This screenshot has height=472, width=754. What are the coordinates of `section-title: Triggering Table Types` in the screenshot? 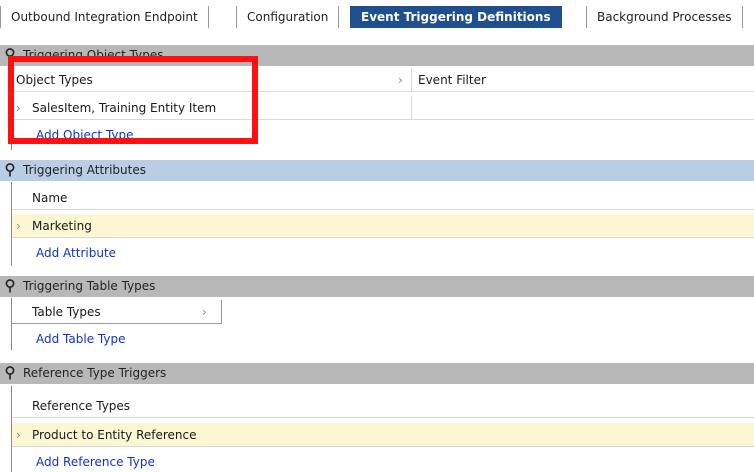 It's located at (89, 286).